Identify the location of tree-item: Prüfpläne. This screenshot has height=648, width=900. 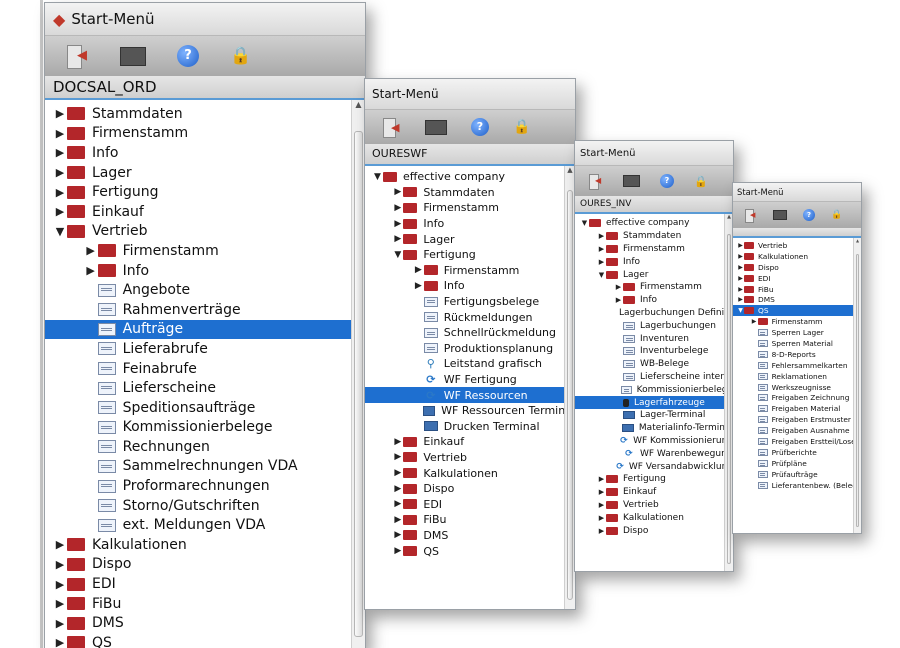
(797, 463).